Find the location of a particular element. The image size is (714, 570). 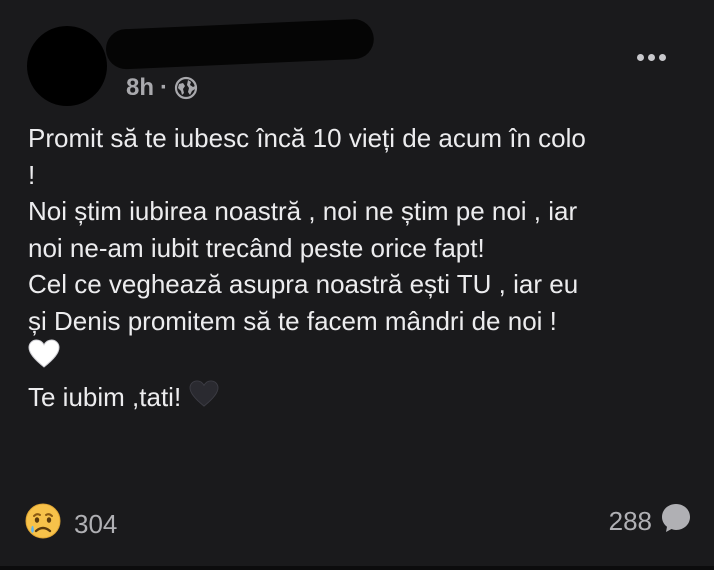

post-text-line: Te iubim ,tati! is located at coordinates (105, 396).